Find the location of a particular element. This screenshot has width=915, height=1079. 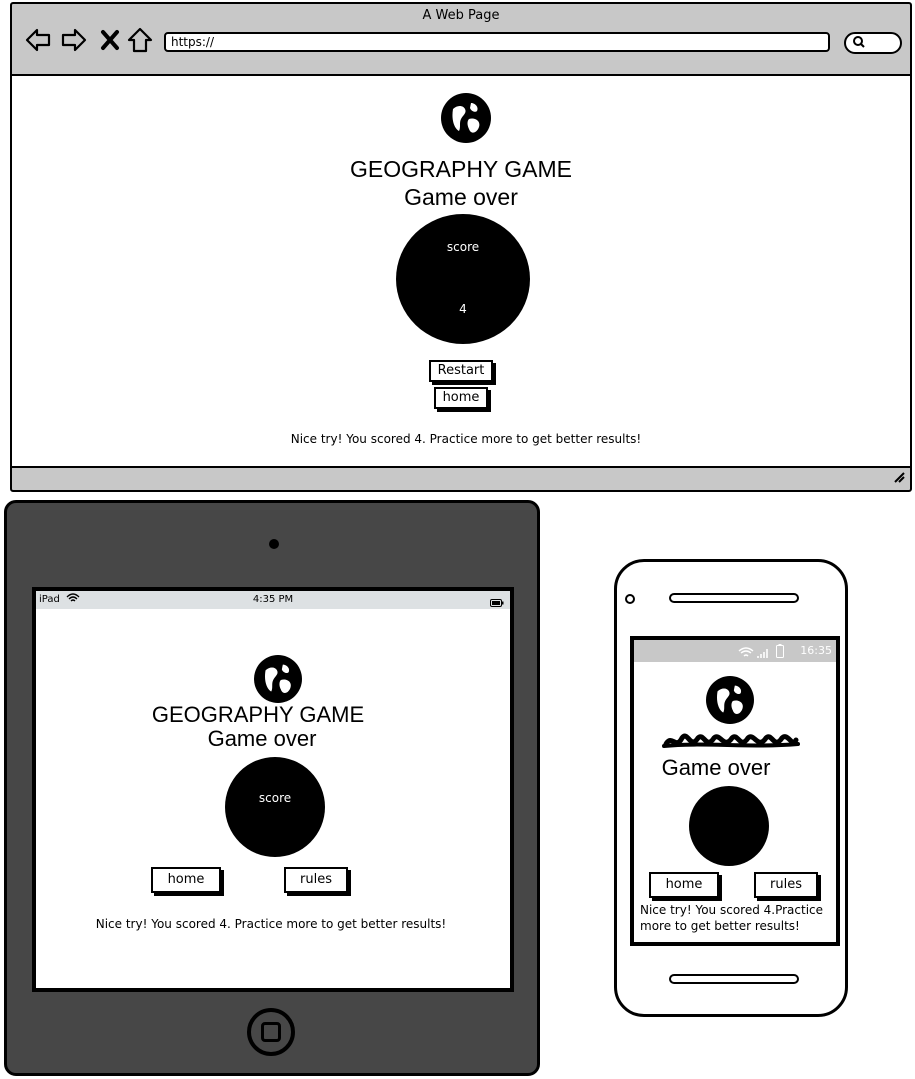

signal-icon is located at coordinates (763, 656).